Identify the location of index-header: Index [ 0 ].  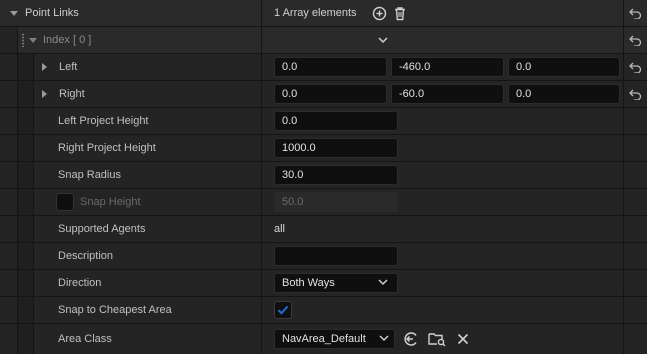
(139, 40).